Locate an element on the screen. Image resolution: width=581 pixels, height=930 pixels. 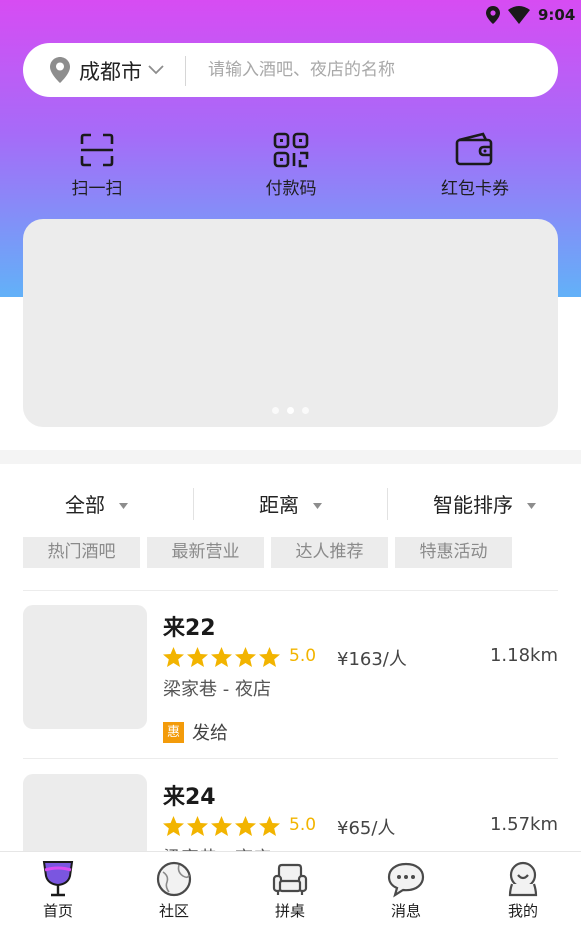
search-bar: 成都市 is located at coordinates (290, 70).